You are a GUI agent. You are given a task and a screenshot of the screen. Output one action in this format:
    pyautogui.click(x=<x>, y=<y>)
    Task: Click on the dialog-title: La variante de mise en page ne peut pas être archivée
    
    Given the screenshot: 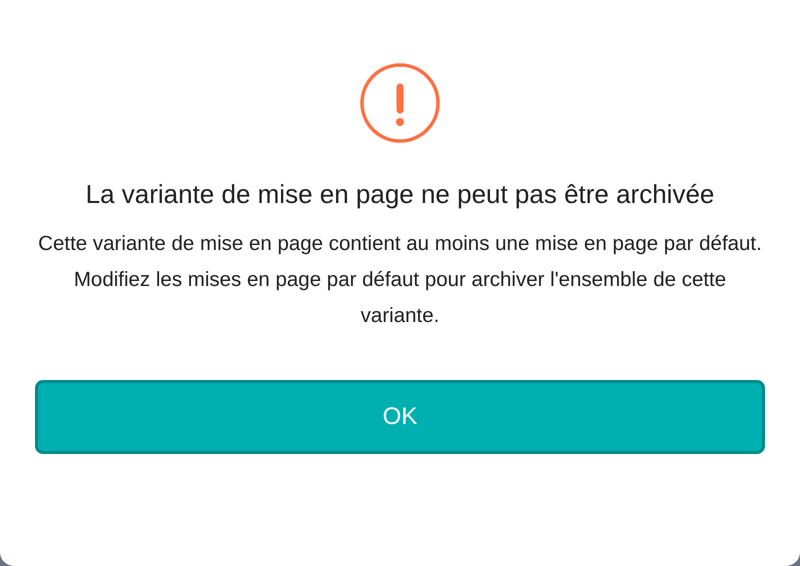 What is the action you would take?
    pyautogui.click(x=400, y=194)
    